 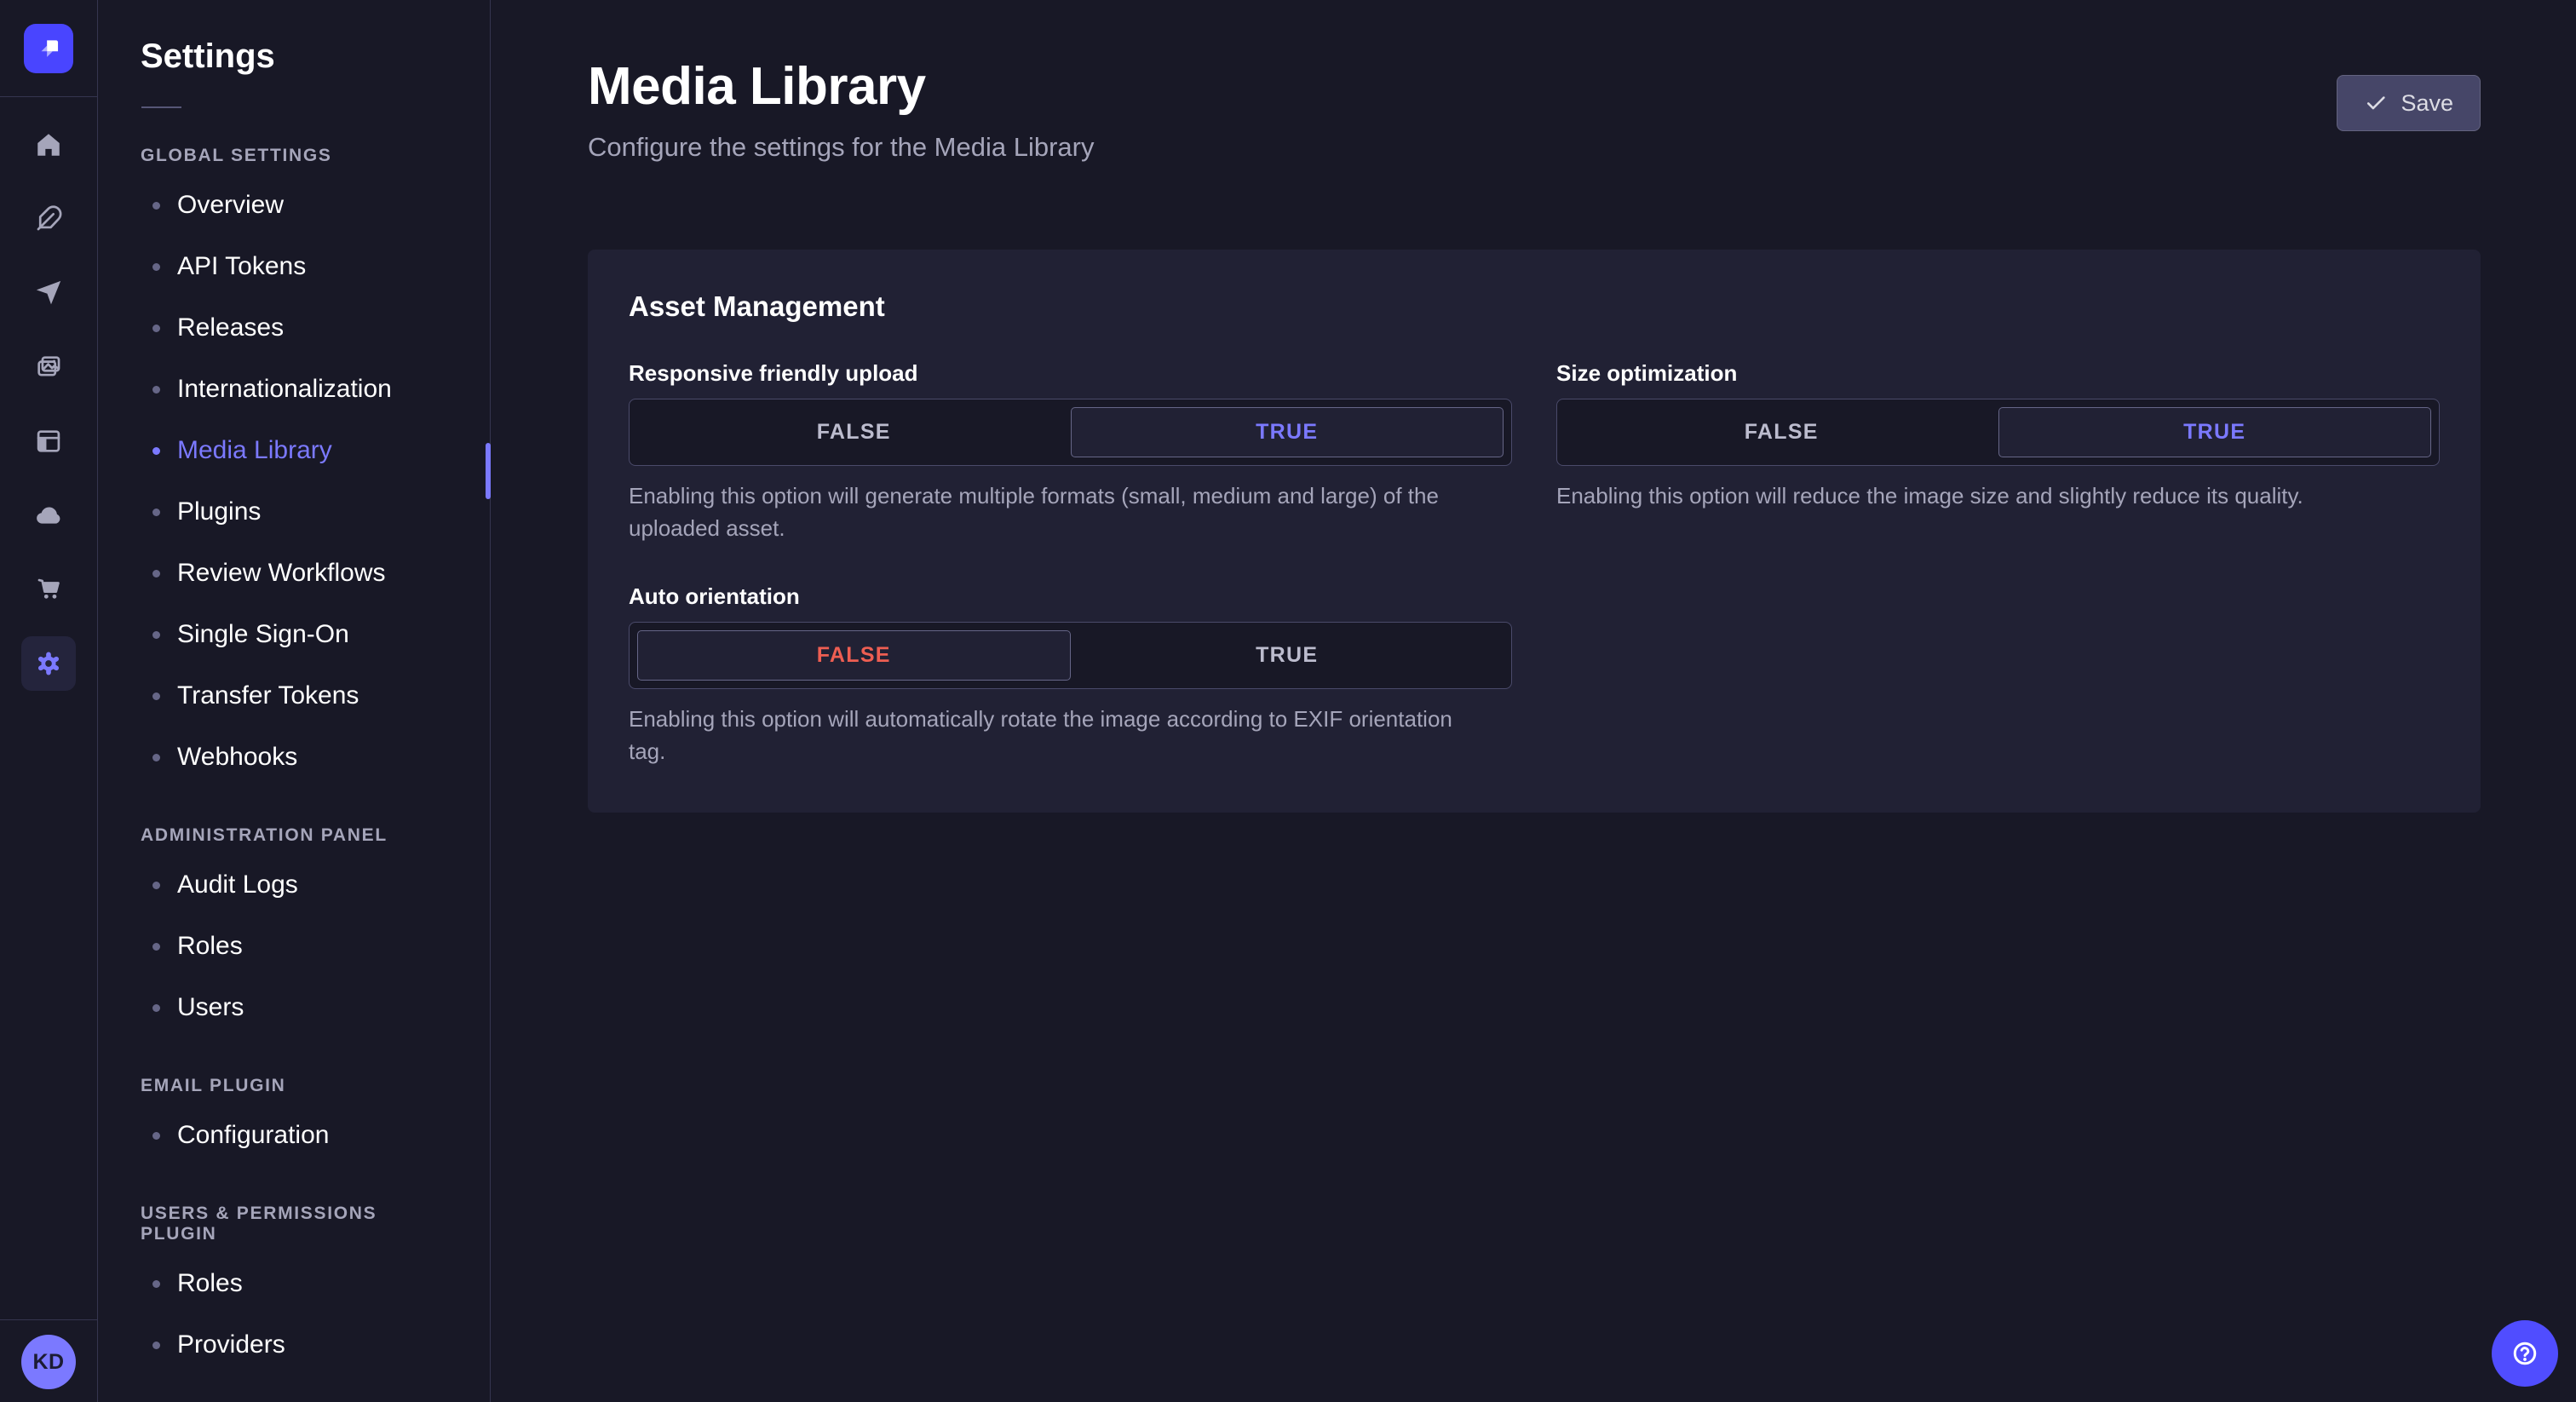 What do you see at coordinates (161, 107) in the screenshot?
I see `title-divider` at bounding box center [161, 107].